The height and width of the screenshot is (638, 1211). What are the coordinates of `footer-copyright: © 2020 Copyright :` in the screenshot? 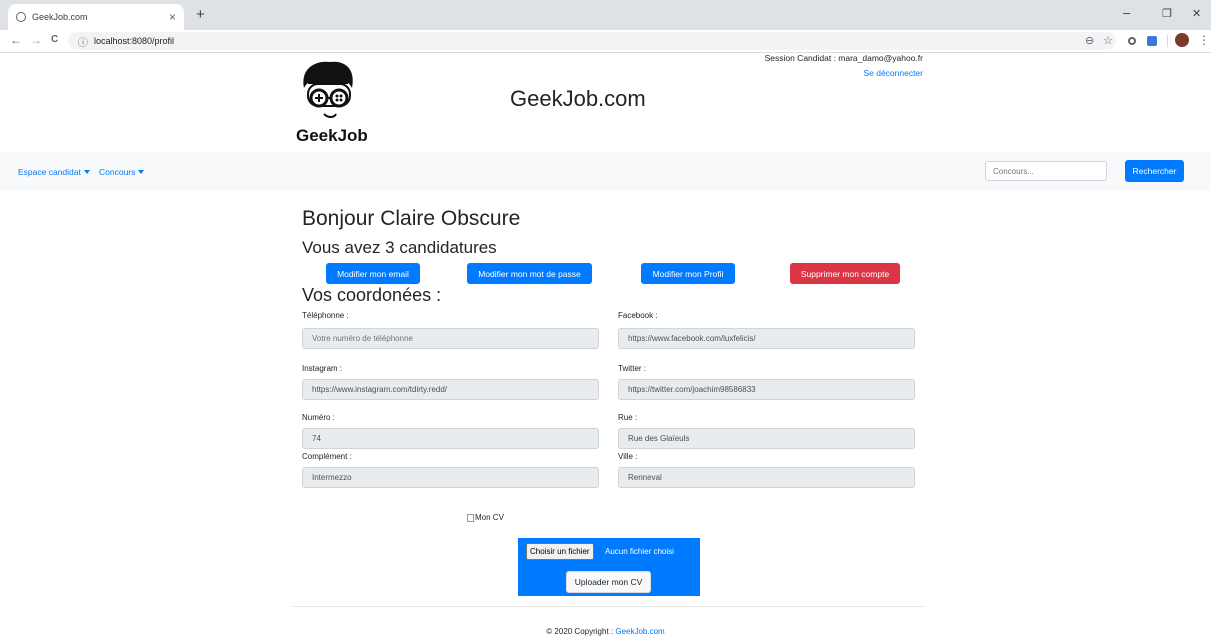 It's located at (581, 631).